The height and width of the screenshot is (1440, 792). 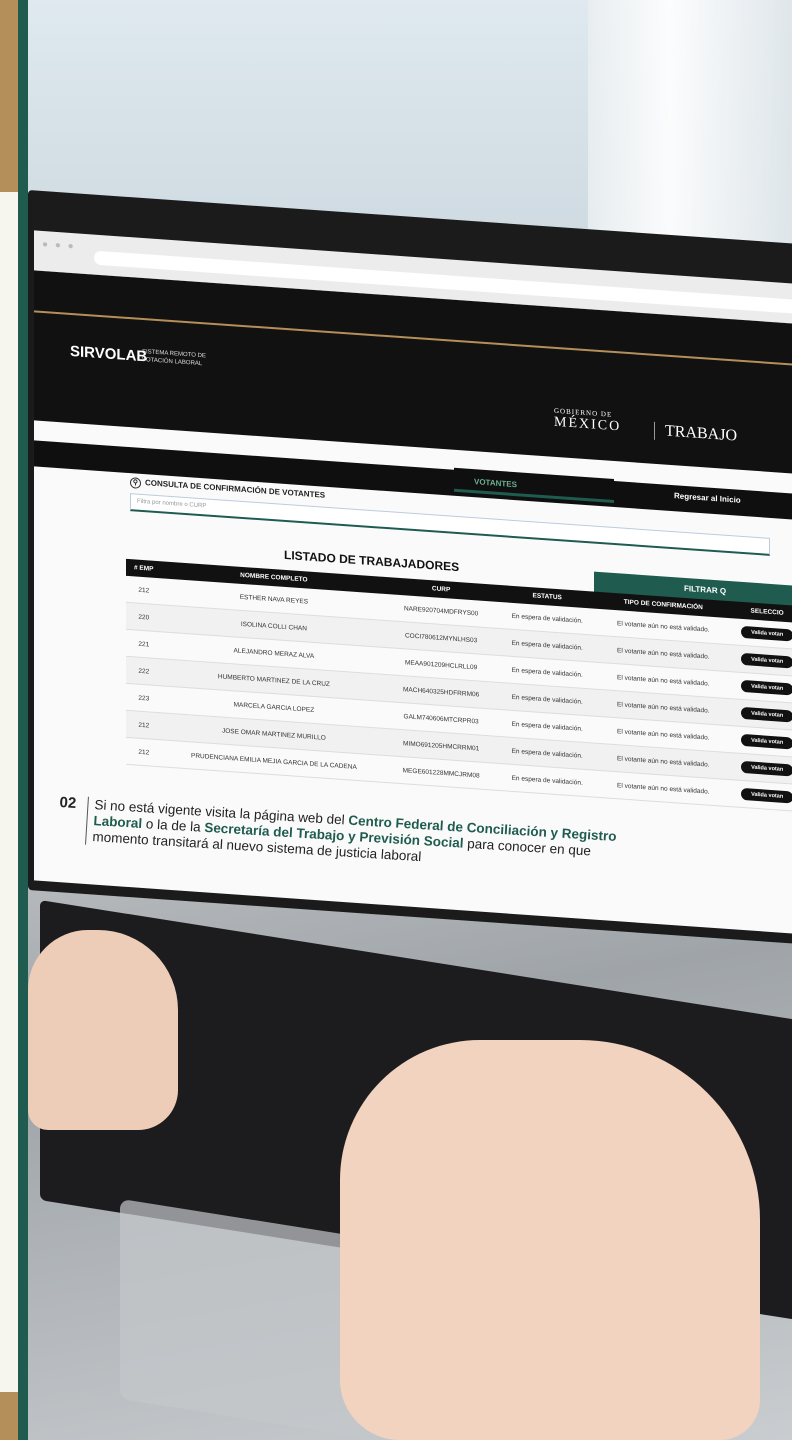 What do you see at coordinates (144, 698) in the screenshot?
I see `emp-cell: 223` at bounding box center [144, 698].